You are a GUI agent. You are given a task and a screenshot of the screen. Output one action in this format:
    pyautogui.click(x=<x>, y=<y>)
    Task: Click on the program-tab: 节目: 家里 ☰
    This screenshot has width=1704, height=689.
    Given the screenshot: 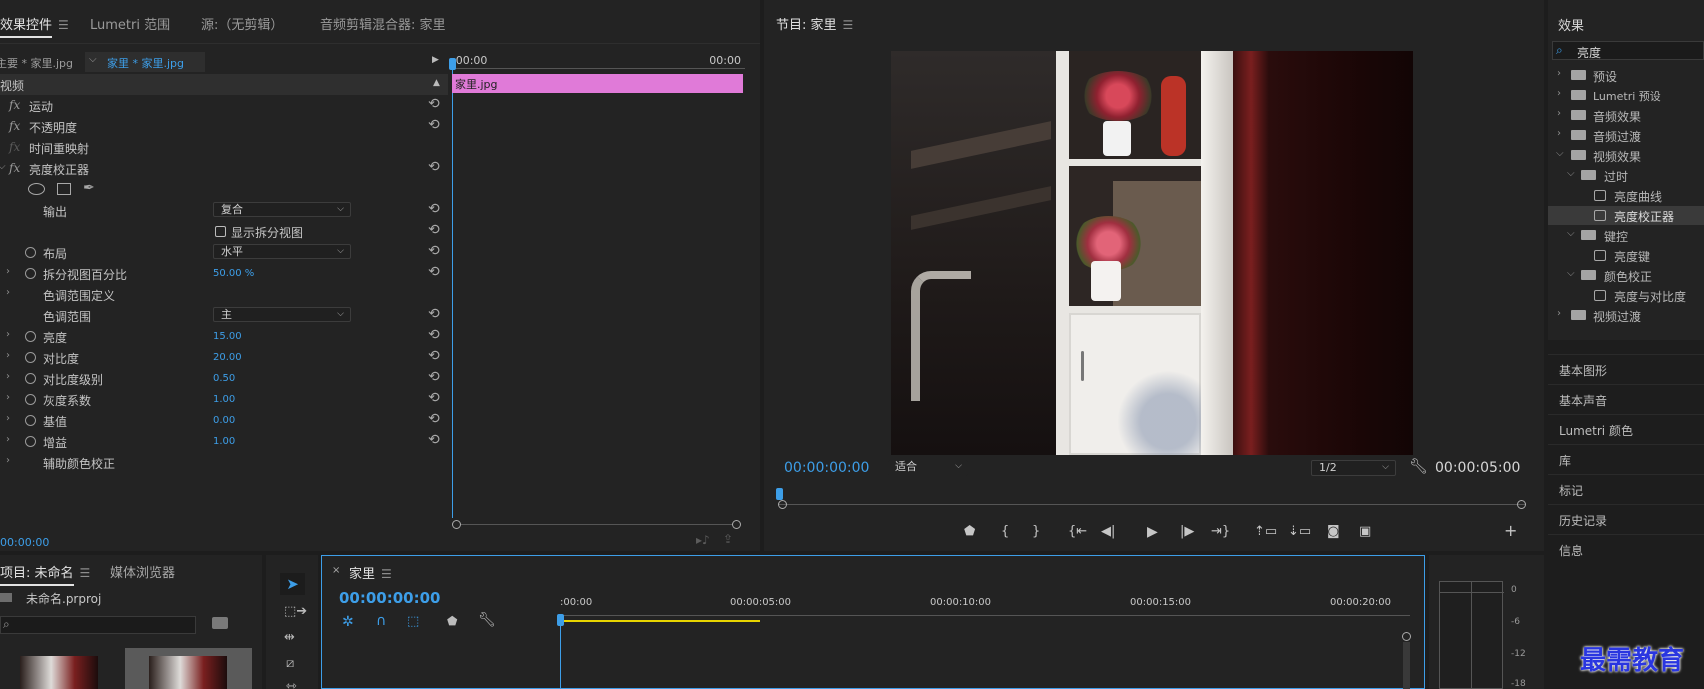 What is the action you would take?
    pyautogui.click(x=814, y=23)
    